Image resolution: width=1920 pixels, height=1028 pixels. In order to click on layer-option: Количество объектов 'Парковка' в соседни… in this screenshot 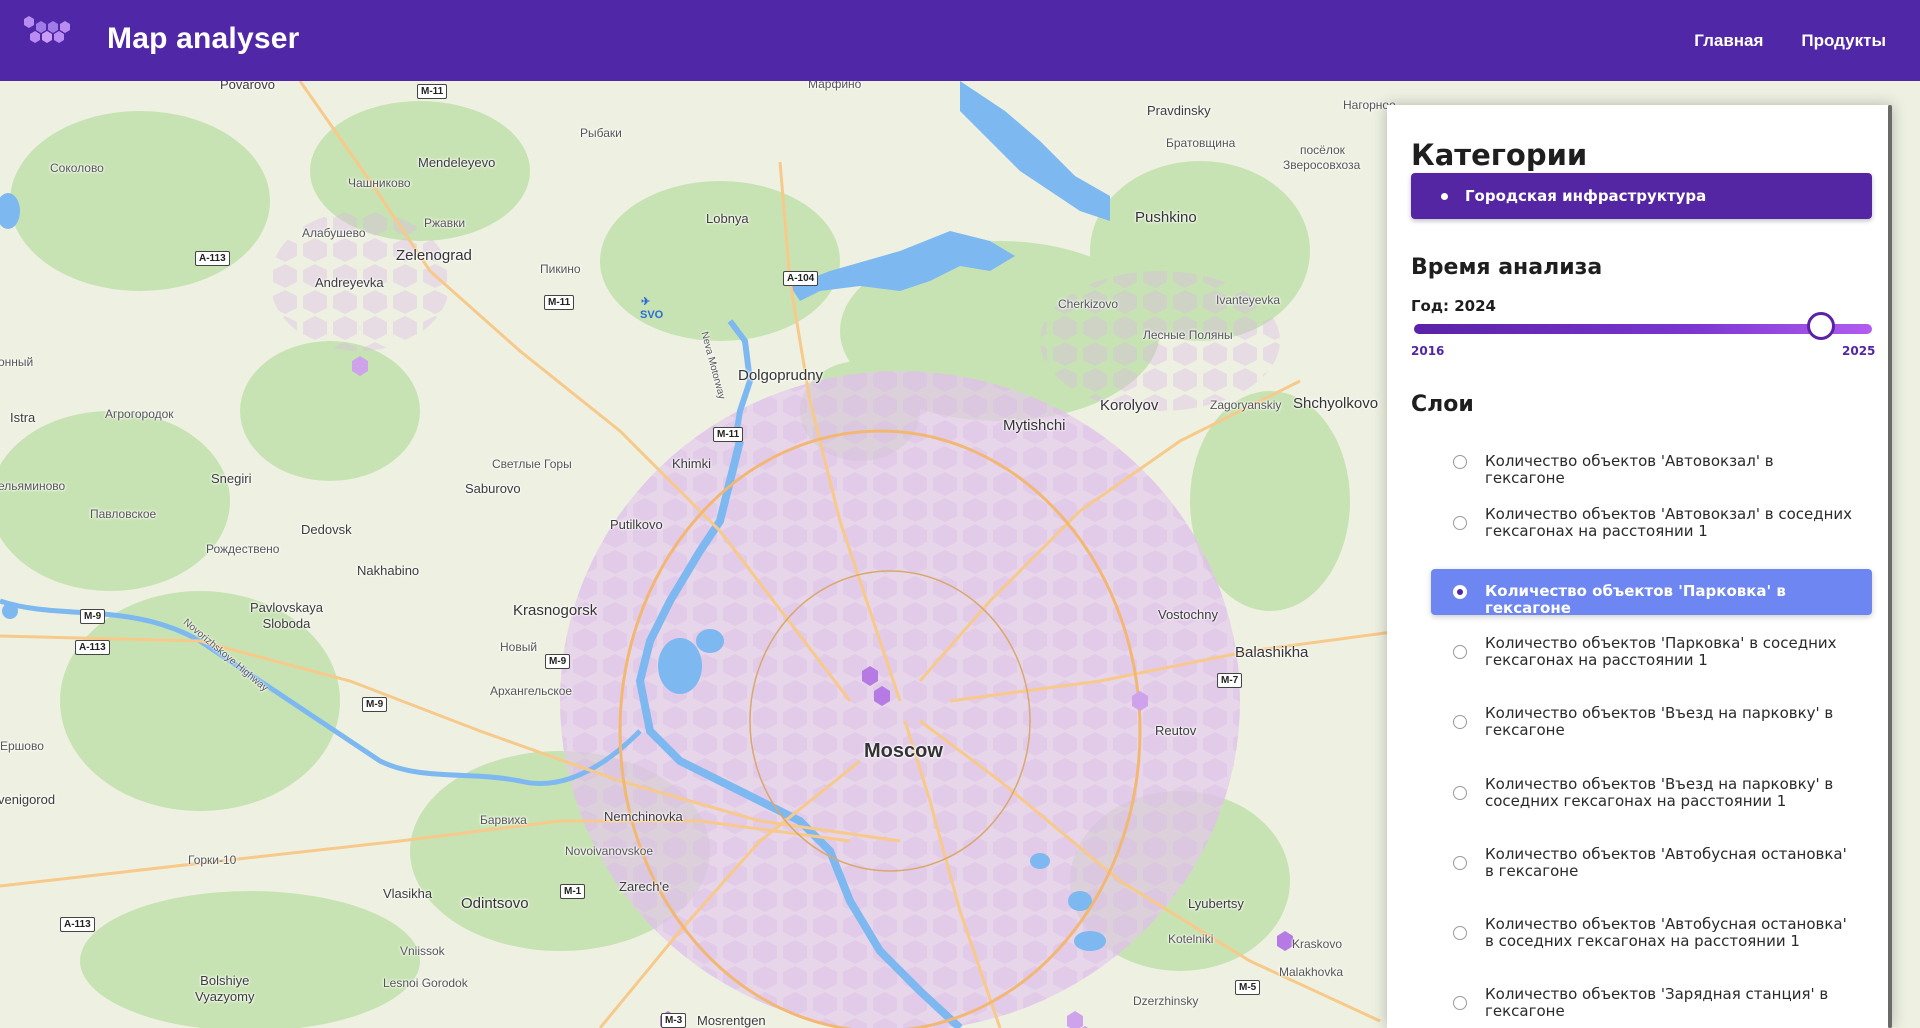, I will do `click(1651, 652)`.